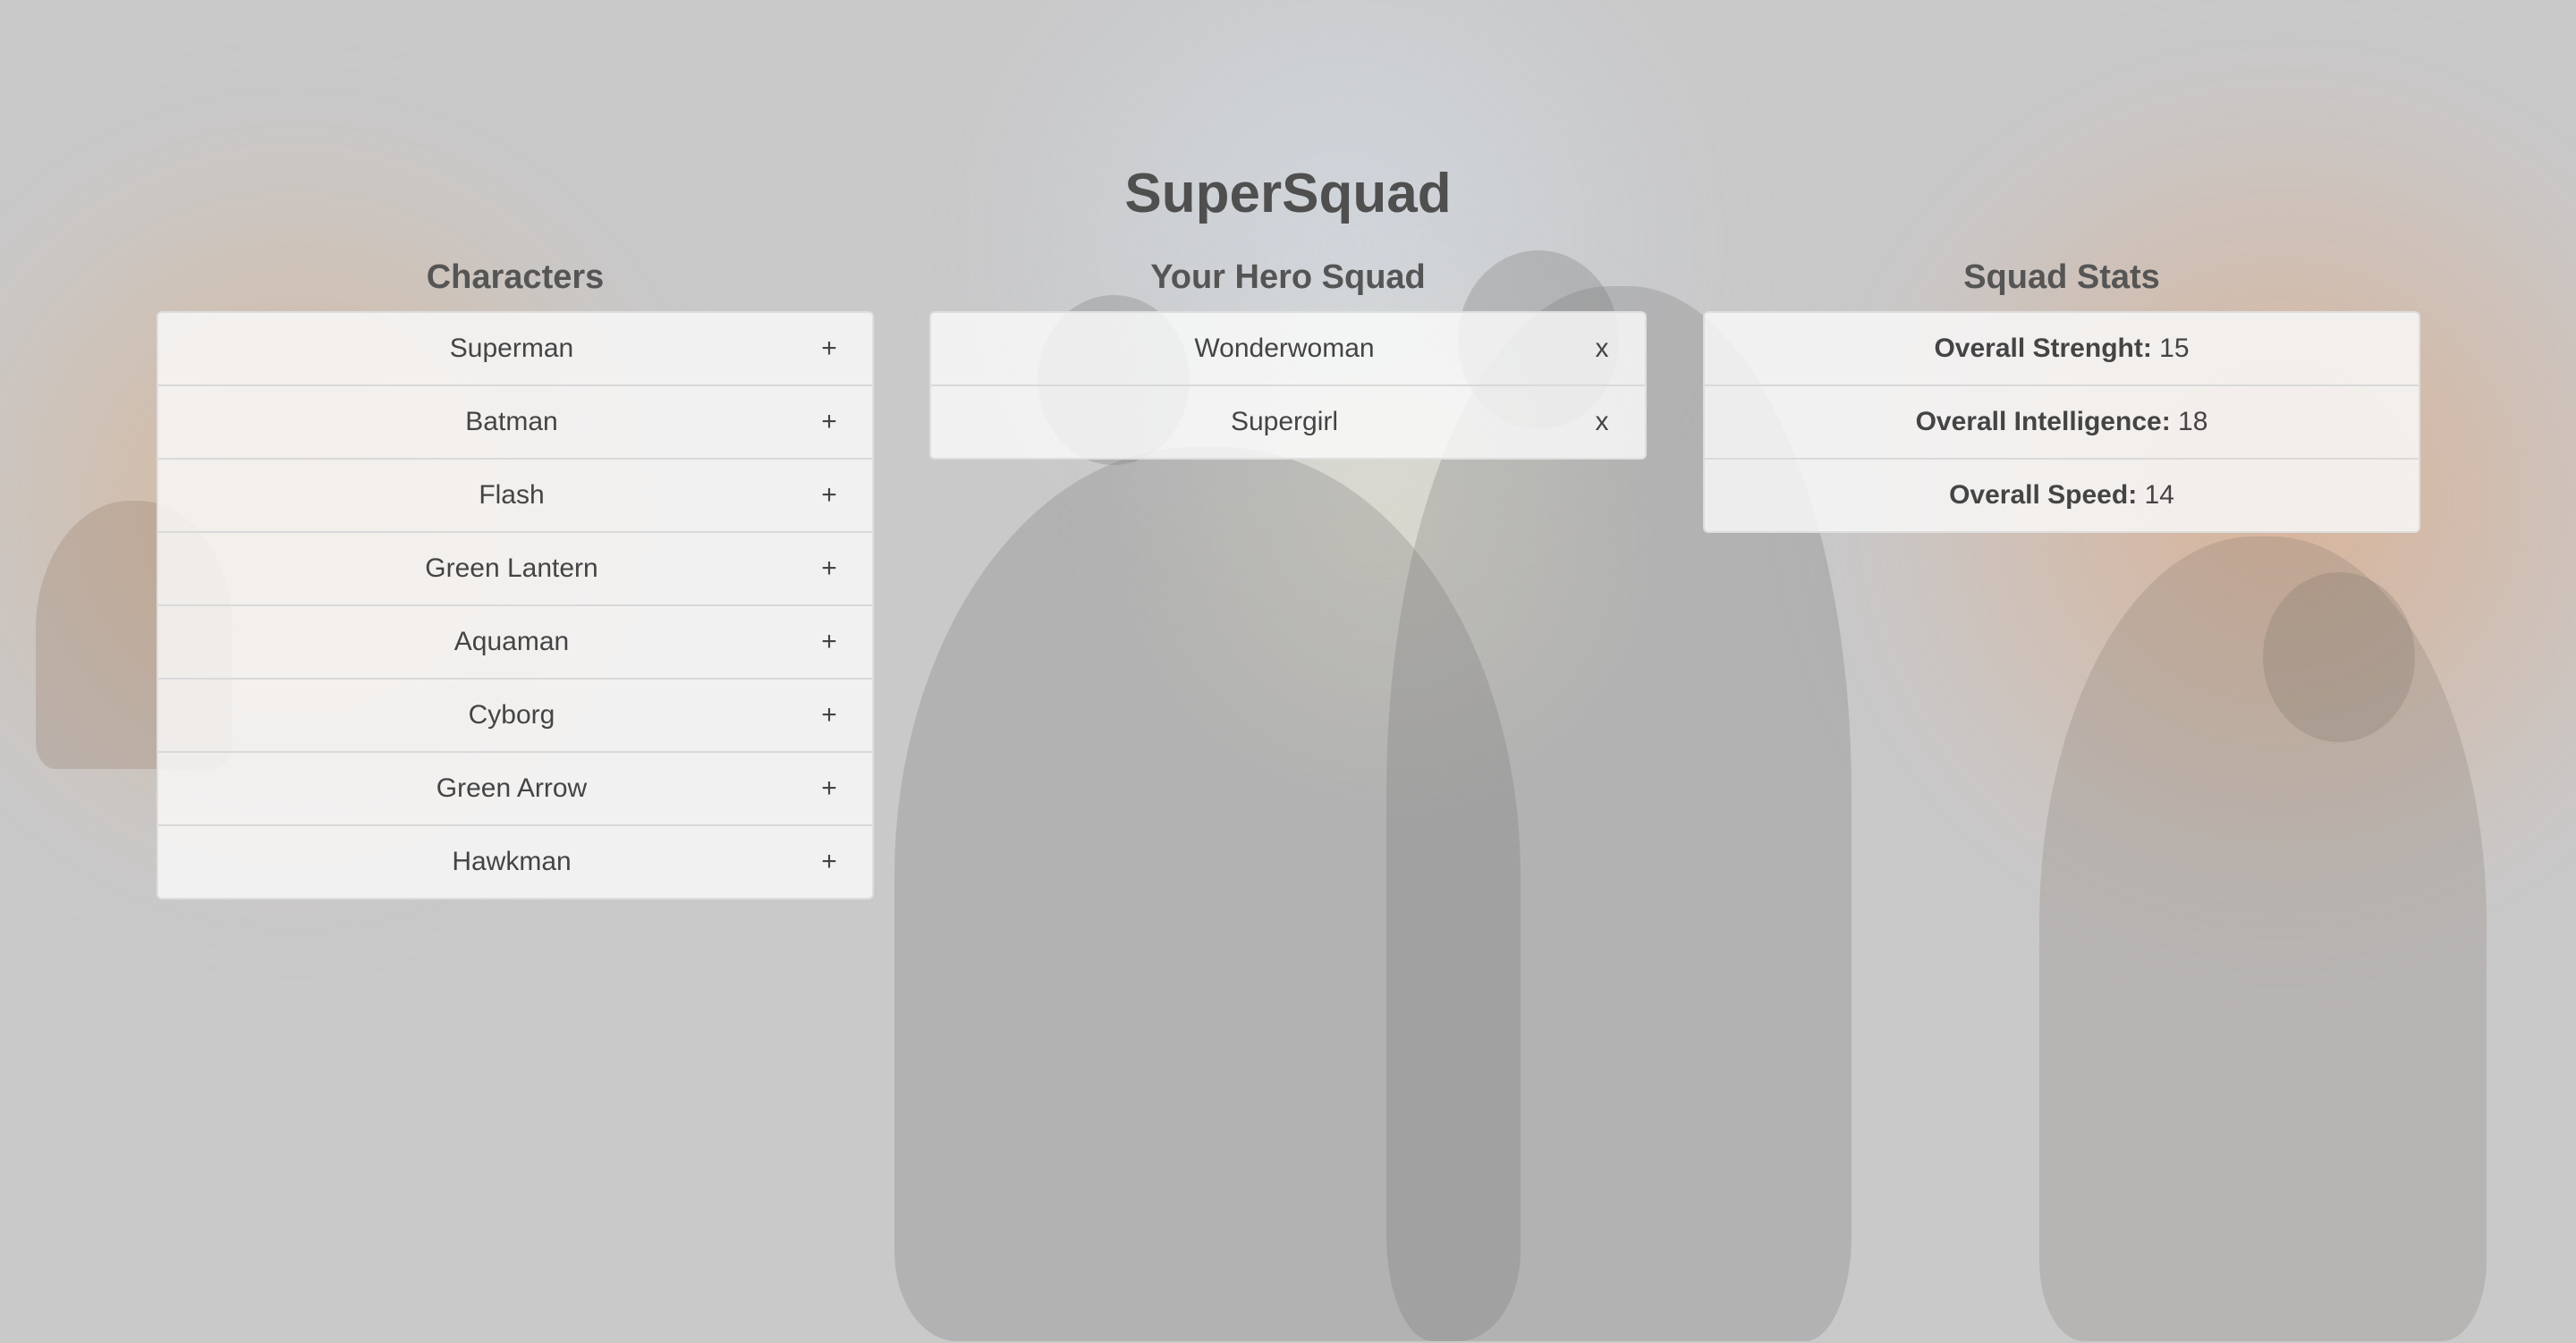 This screenshot has width=2576, height=1343. I want to click on character-item-green-lantern: Green Lantern +, so click(515, 567).